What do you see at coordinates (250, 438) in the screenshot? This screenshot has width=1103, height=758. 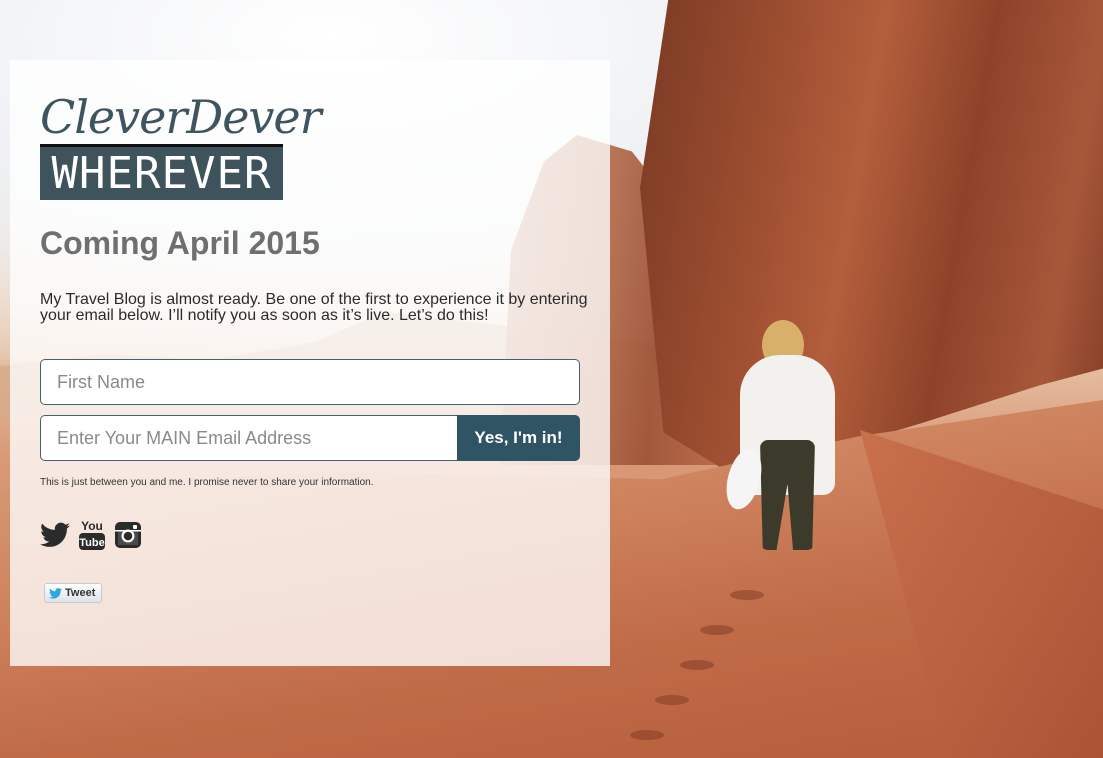 I see `email-field` at bounding box center [250, 438].